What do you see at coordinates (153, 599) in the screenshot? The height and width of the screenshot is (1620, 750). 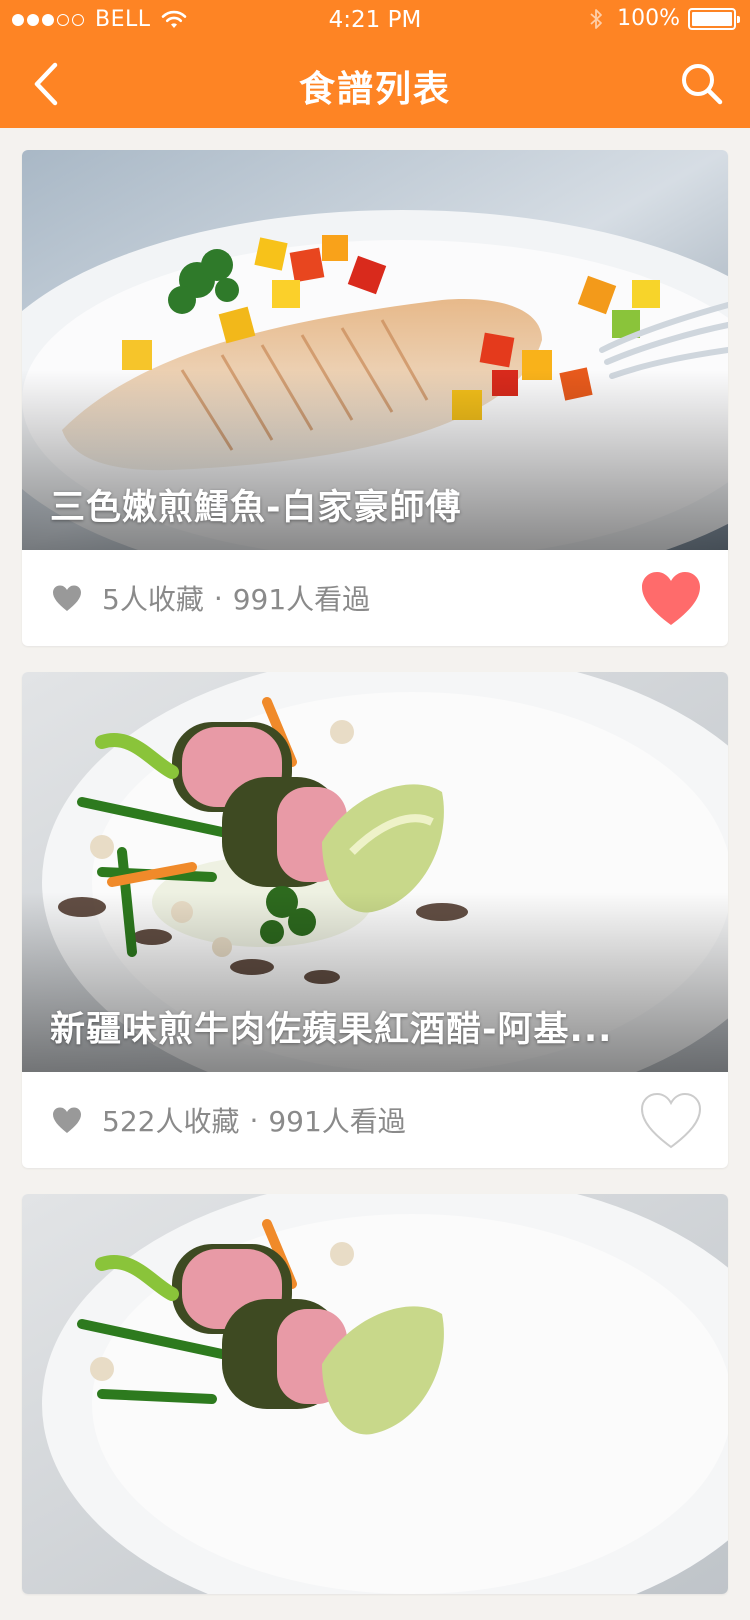 I see `favorites-count: 5人收藏` at bounding box center [153, 599].